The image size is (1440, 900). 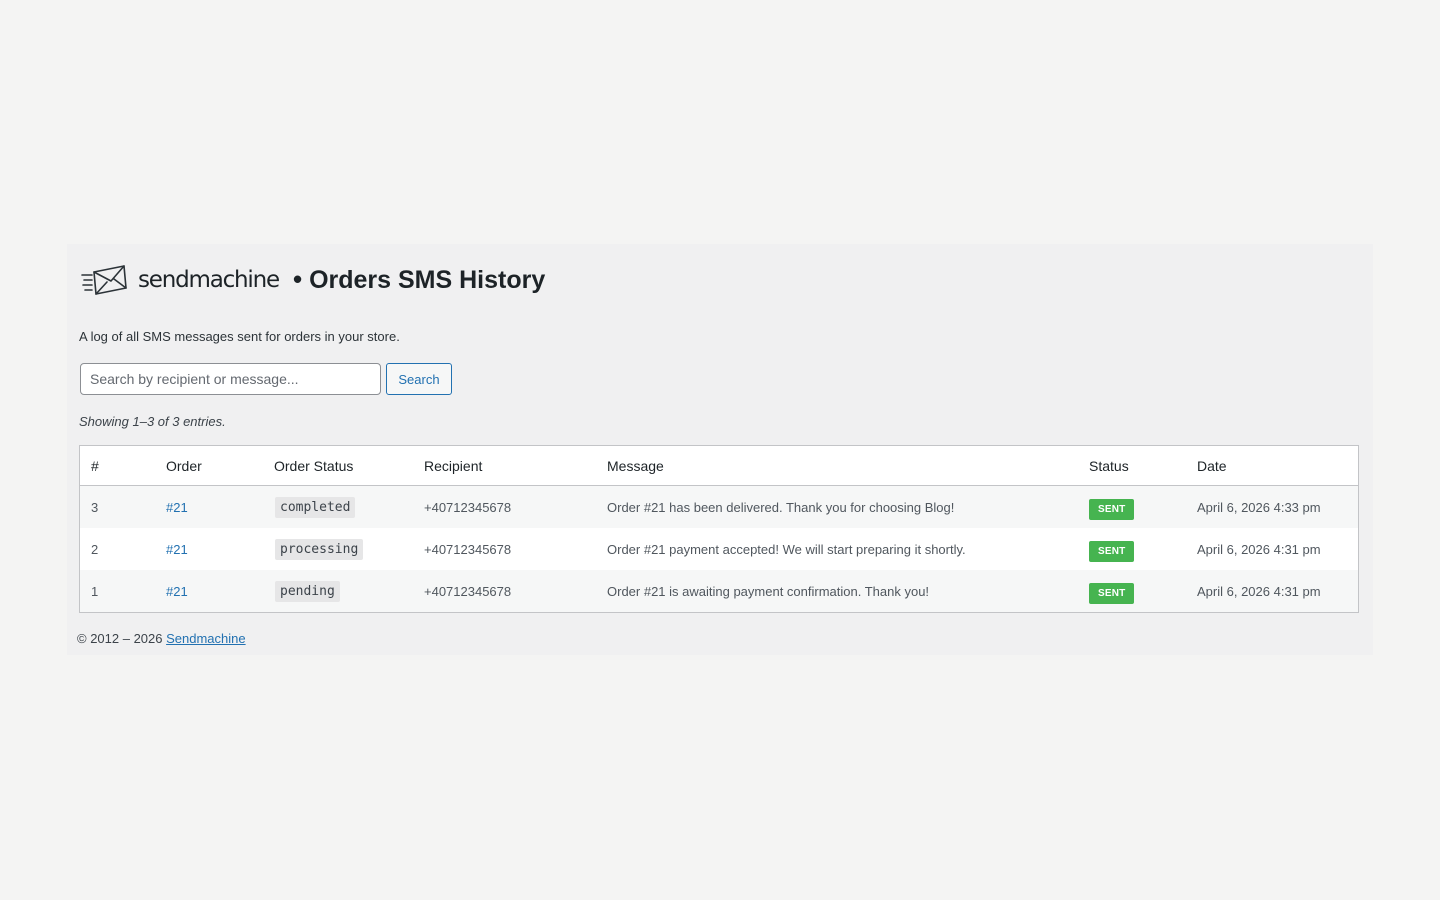 I want to click on row-order-status-cell: pending, so click(x=338, y=591).